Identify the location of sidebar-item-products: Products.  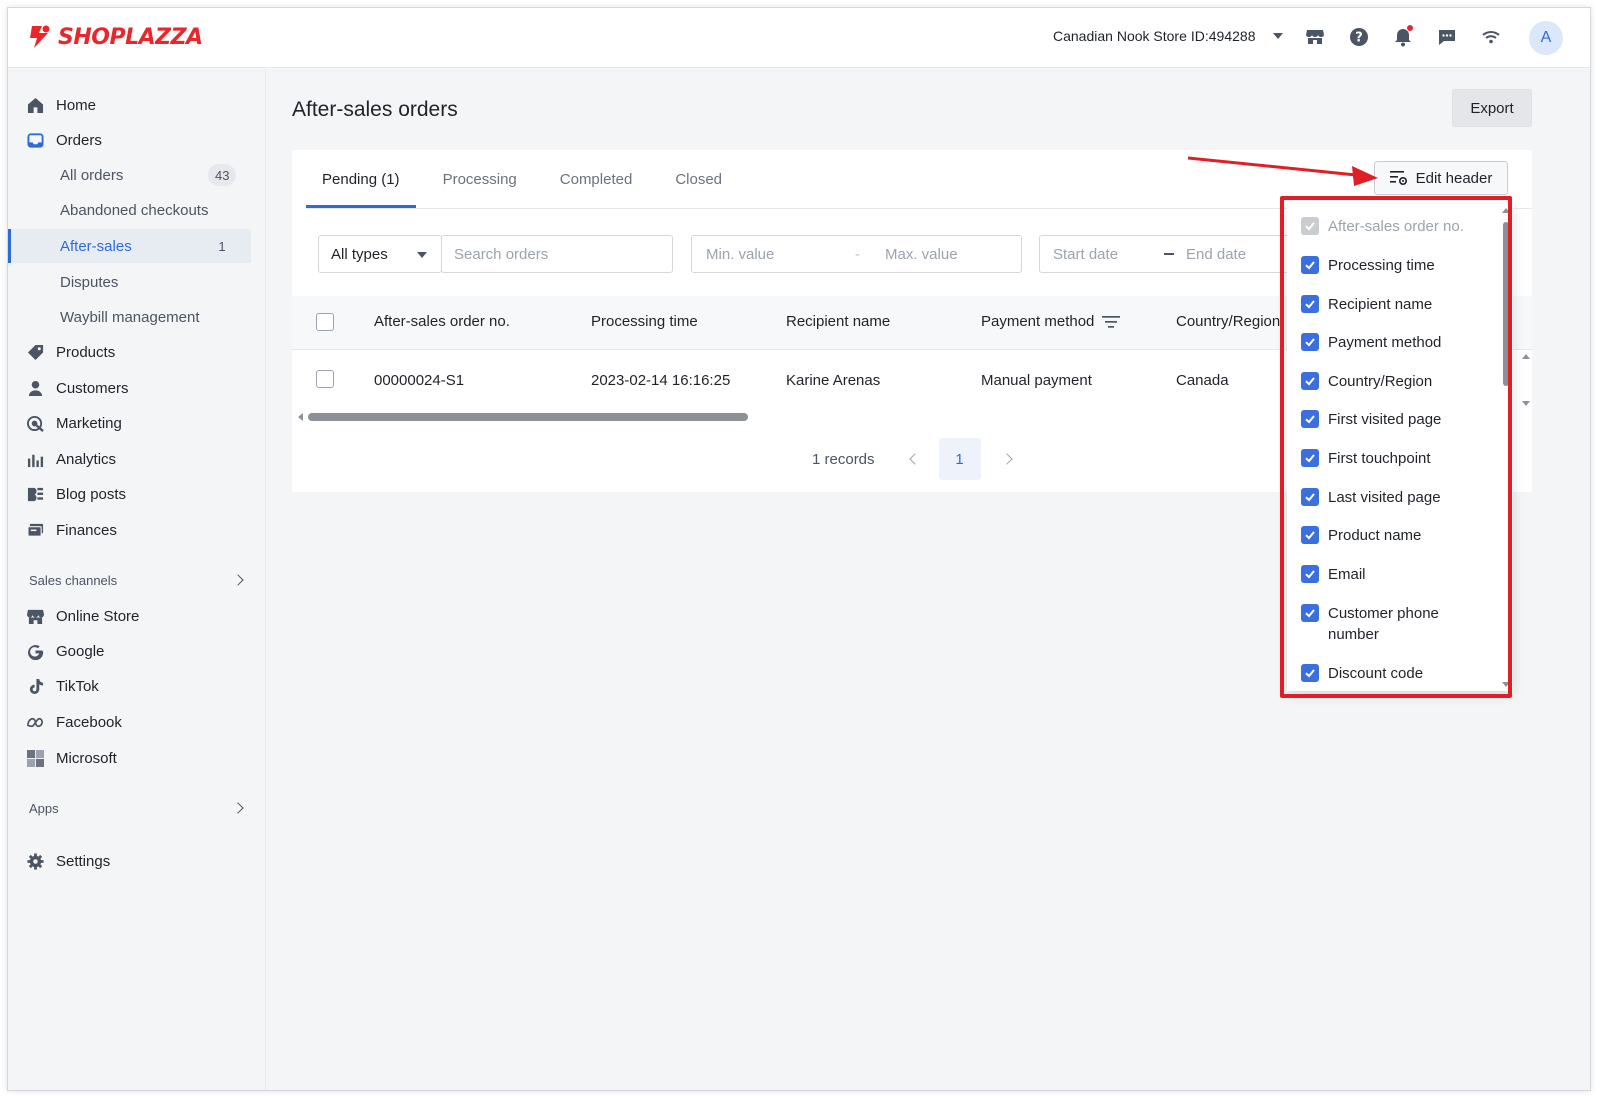
(70, 352).